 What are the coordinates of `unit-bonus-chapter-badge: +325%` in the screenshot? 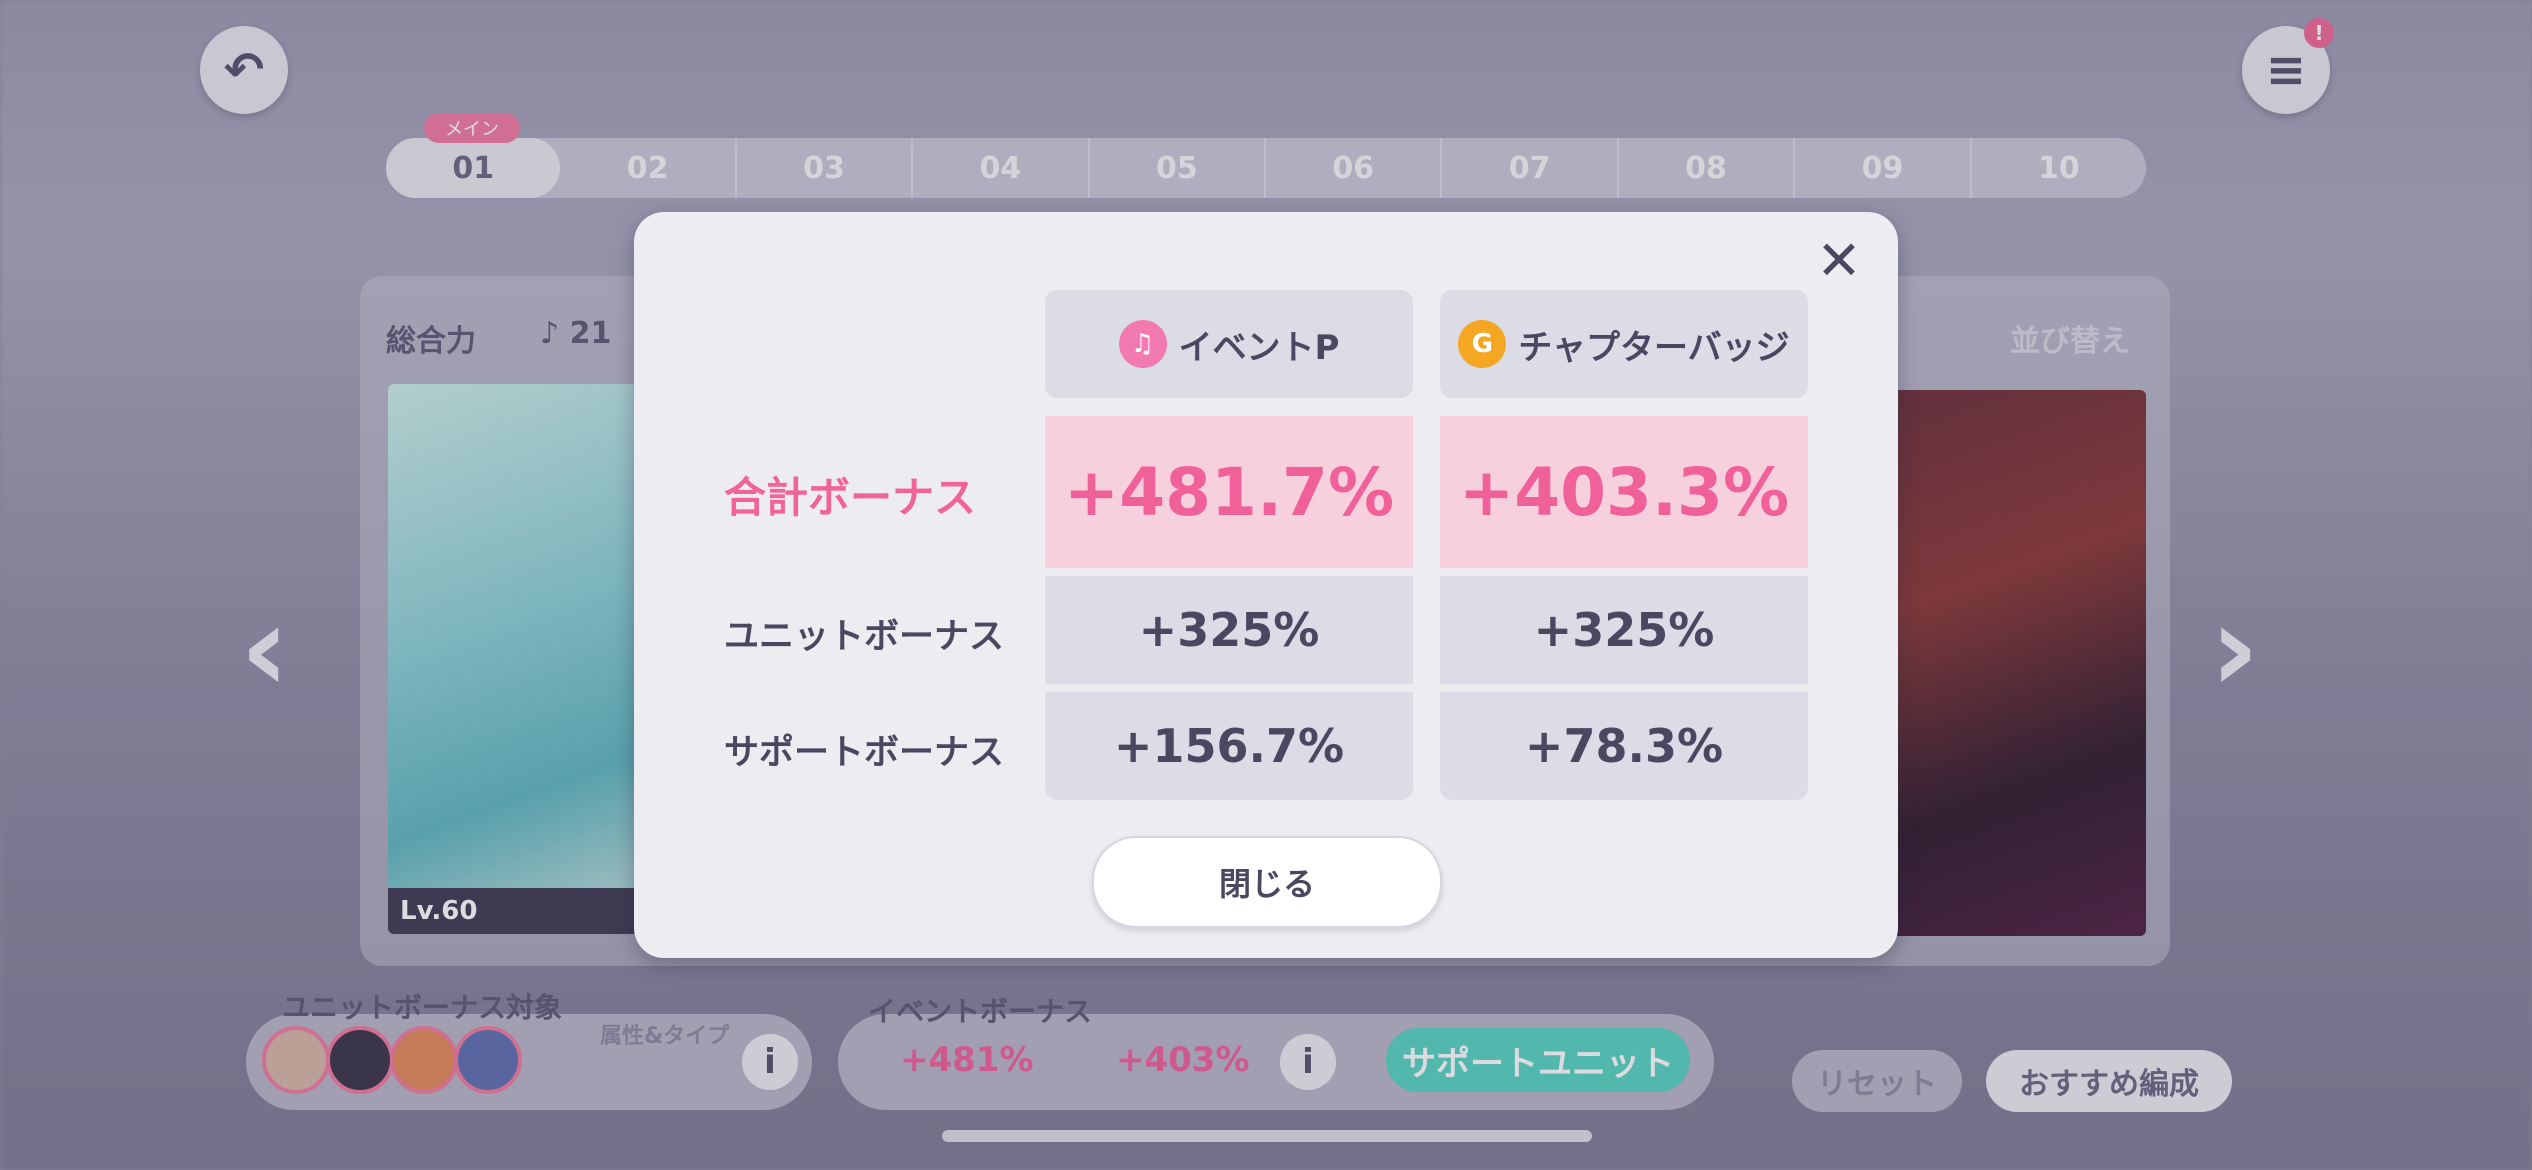 It's located at (1624, 630).